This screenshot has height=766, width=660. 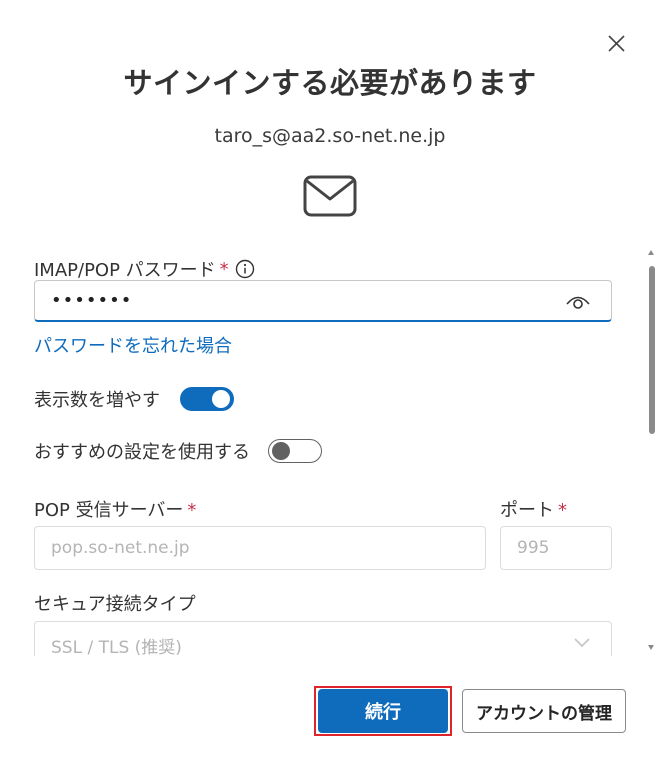 I want to click on show-more-row: 表示数を増やす, so click(x=134, y=399).